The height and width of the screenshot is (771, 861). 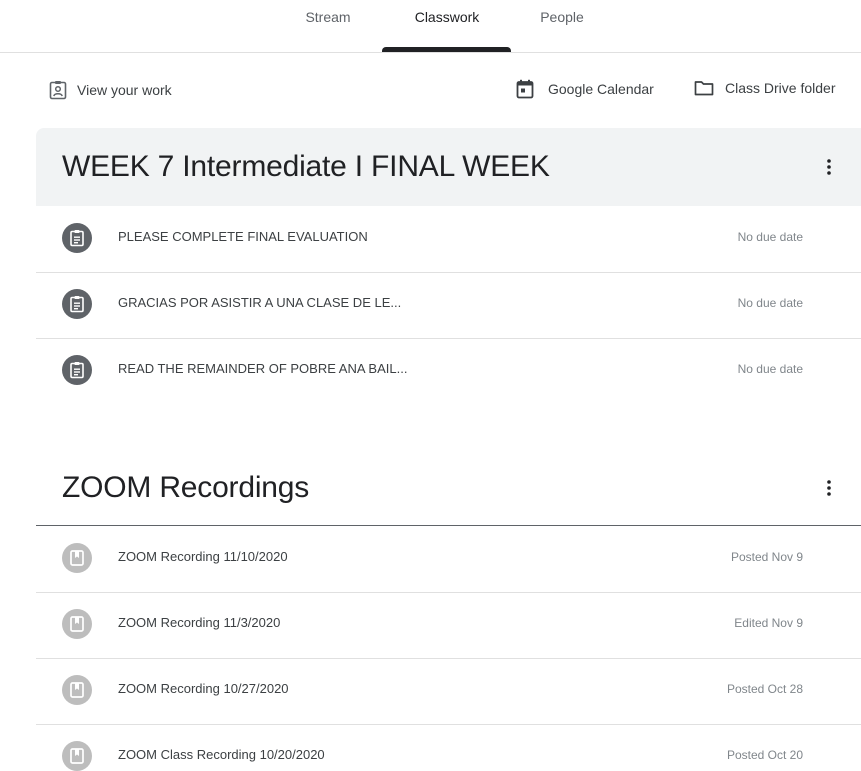 I want to click on classwork-item: ZOOM Recording 10/27/2020 Posted Oct 28, so click(x=448, y=691).